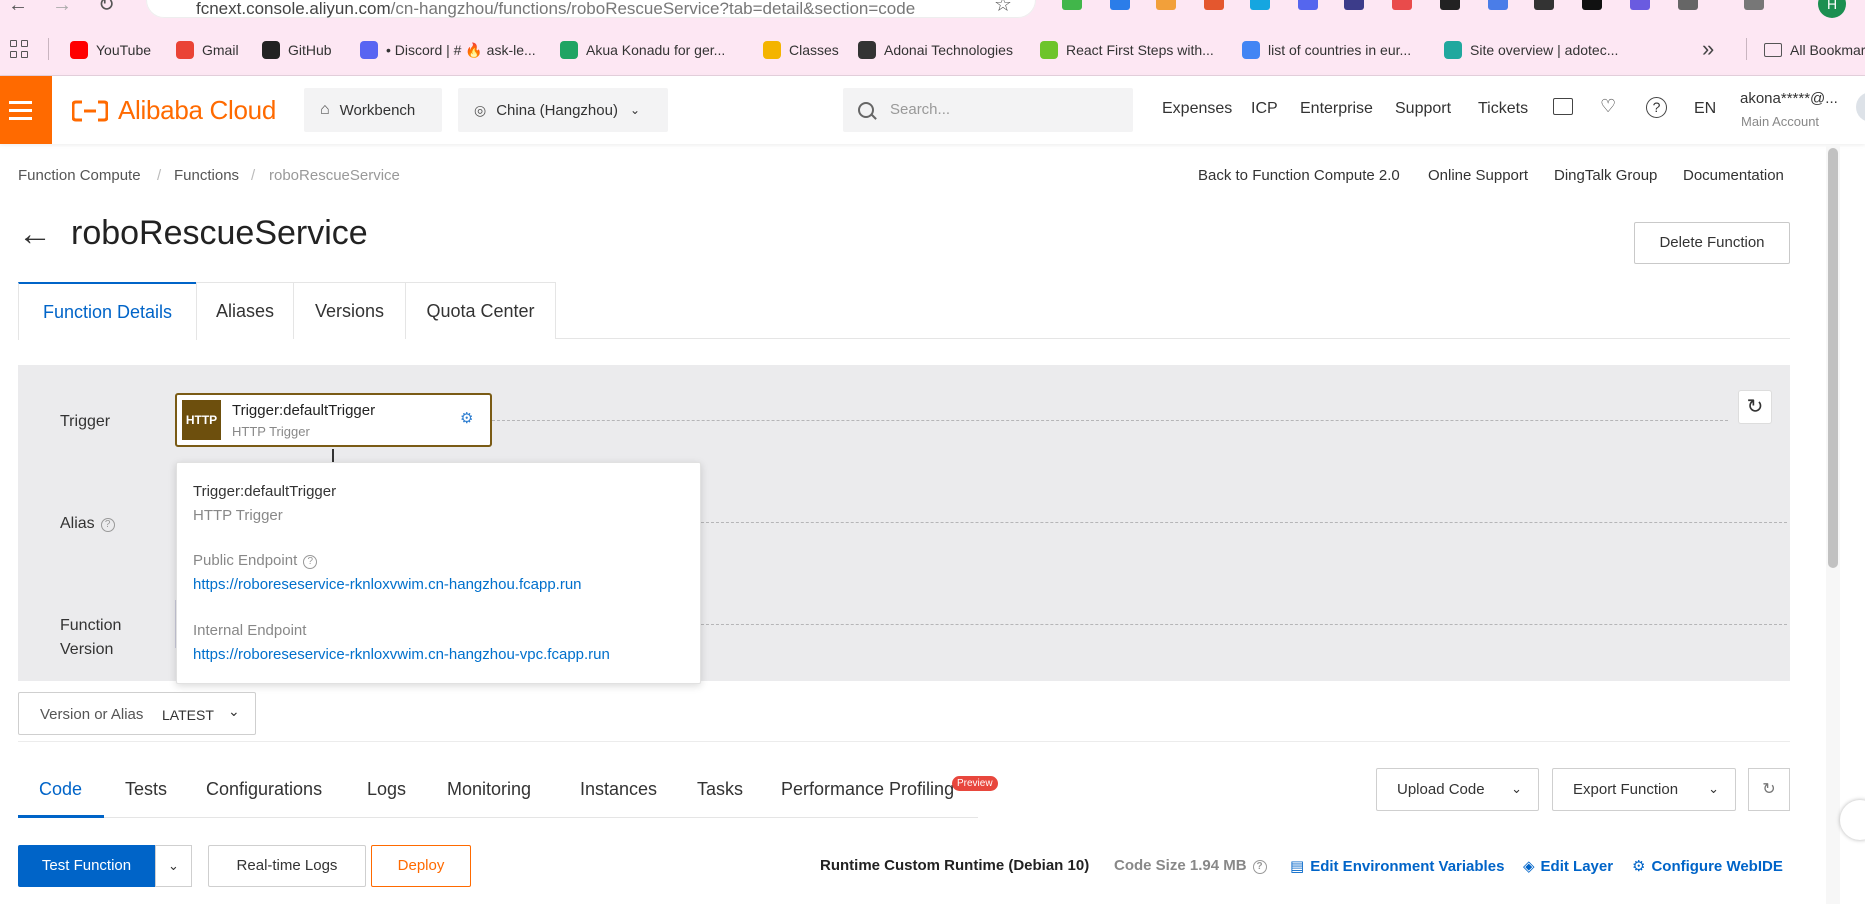 Image resolution: width=1865 pixels, height=904 pixels. Describe the element at coordinates (935, 50) in the screenshot. I see `bookmark-item: Adonai Technologies` at that location.